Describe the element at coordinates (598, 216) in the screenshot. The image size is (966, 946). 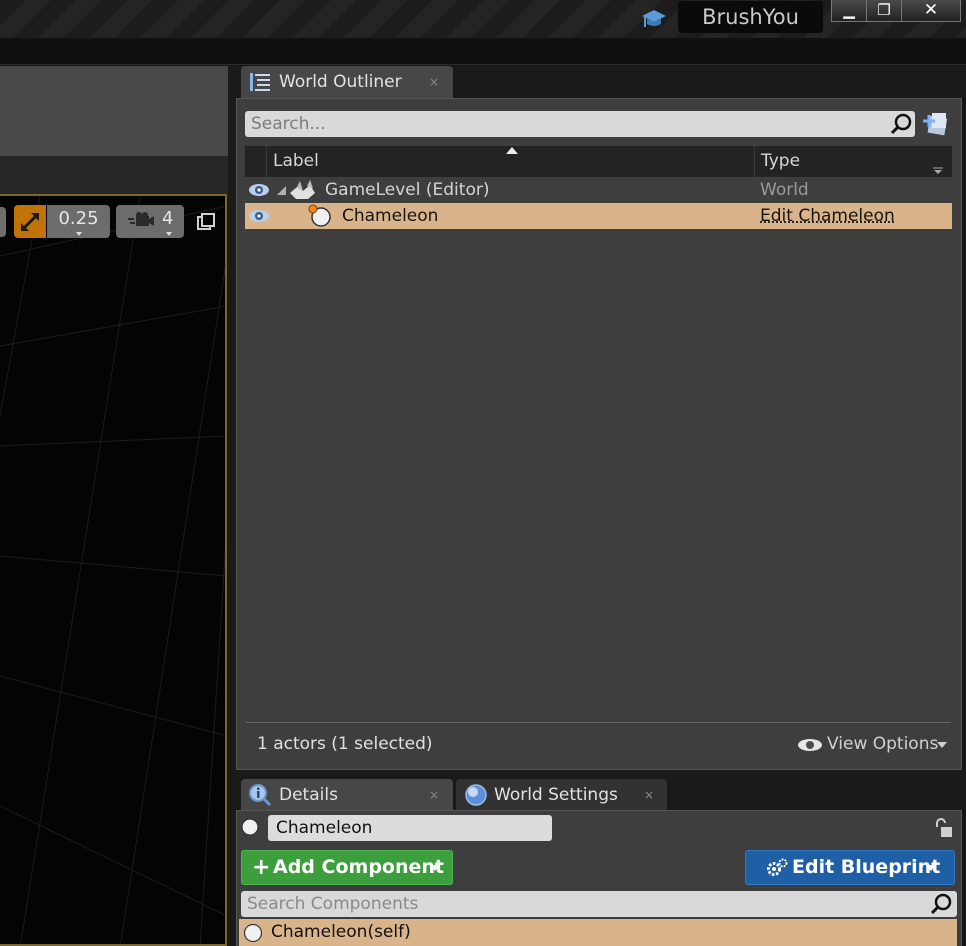
I see `outliner-row-chameleon: Chameleon Edit Chameleon` at that location.